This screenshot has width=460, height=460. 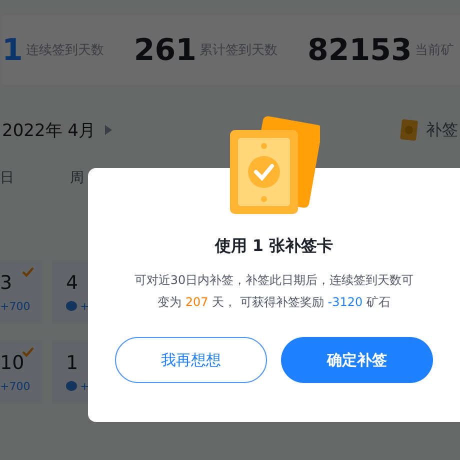 I want to click on dialog-button: 我再想想, so click(x=191, y=360).